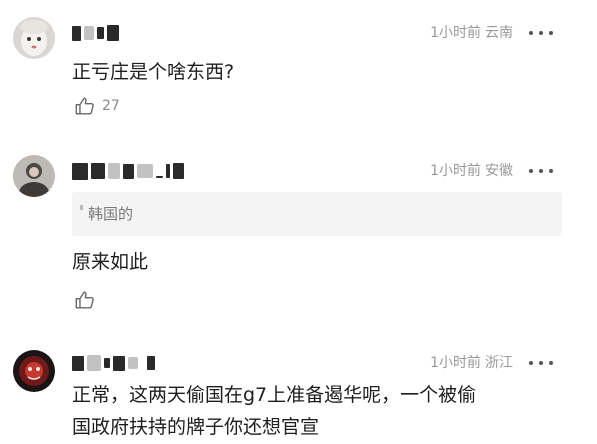 Image resolution: width=597 pixels, height=444 pixels. I want to click on quoted-reply: 韩国的, so click(317, 214).